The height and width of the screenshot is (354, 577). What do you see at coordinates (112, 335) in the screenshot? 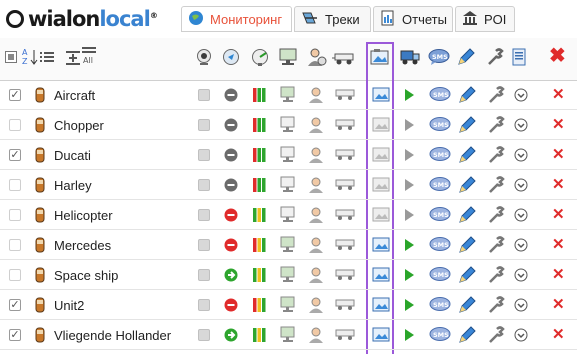
I see `unit-name: Vliegende Hollander` at bounding box center [112, 335].